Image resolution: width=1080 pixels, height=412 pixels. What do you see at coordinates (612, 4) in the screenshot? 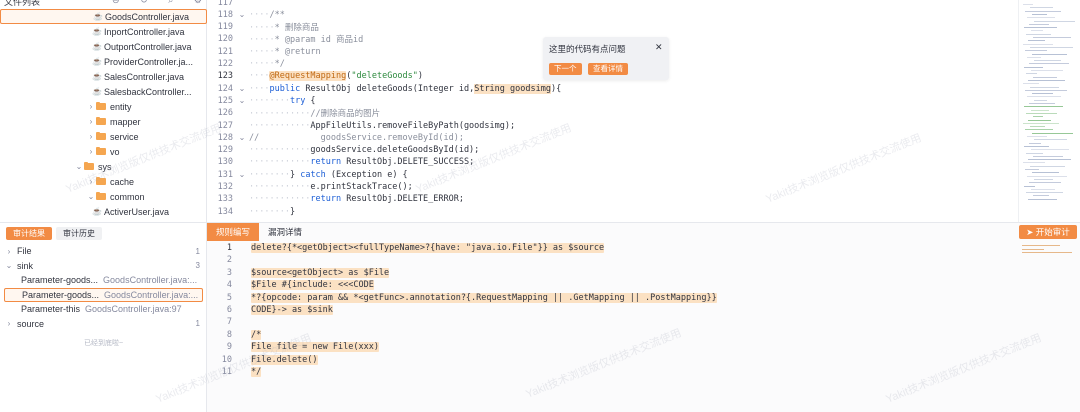
I see `code-line: 117` at bounding box center [612, 4].